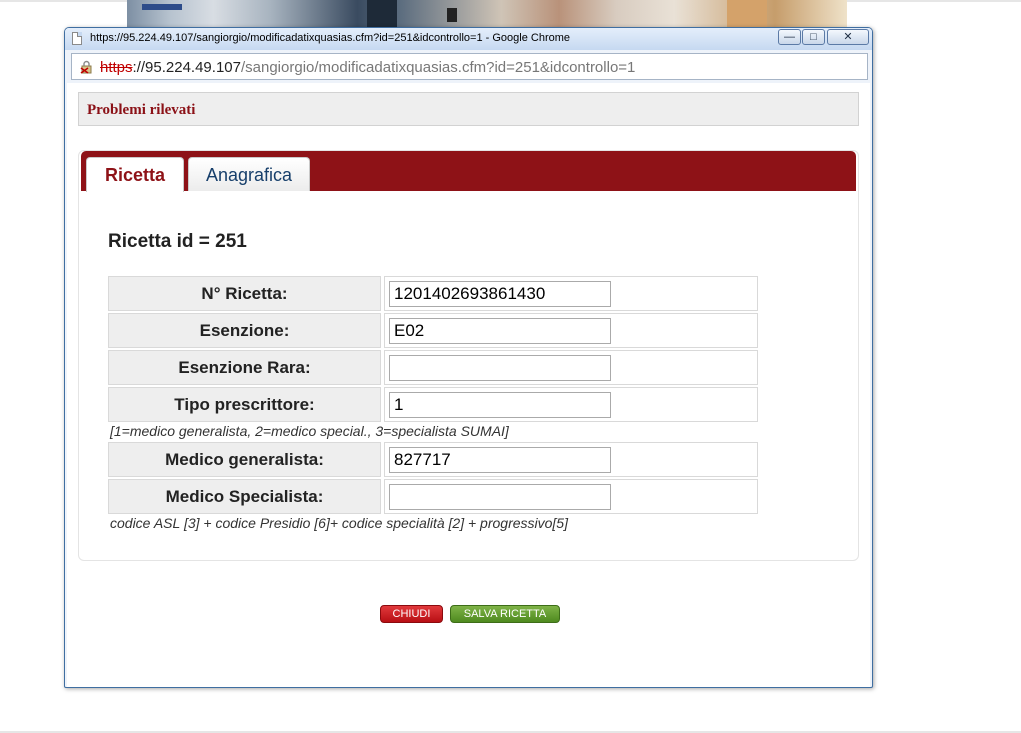 This screenshot has width=1021, height=733. I want to click on medico-generalista-input: 827717, so click(500, 460).